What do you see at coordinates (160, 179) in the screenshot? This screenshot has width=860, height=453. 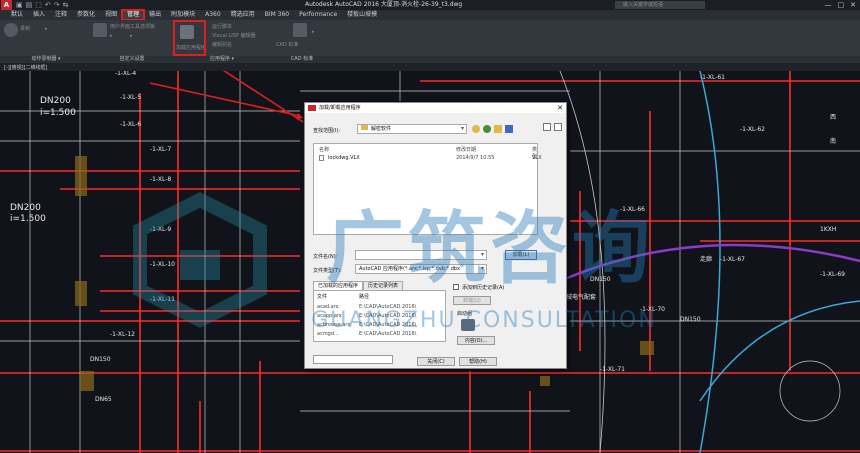 I see `drawing-label: -1-XL-8` at bounding box center [160, 179].